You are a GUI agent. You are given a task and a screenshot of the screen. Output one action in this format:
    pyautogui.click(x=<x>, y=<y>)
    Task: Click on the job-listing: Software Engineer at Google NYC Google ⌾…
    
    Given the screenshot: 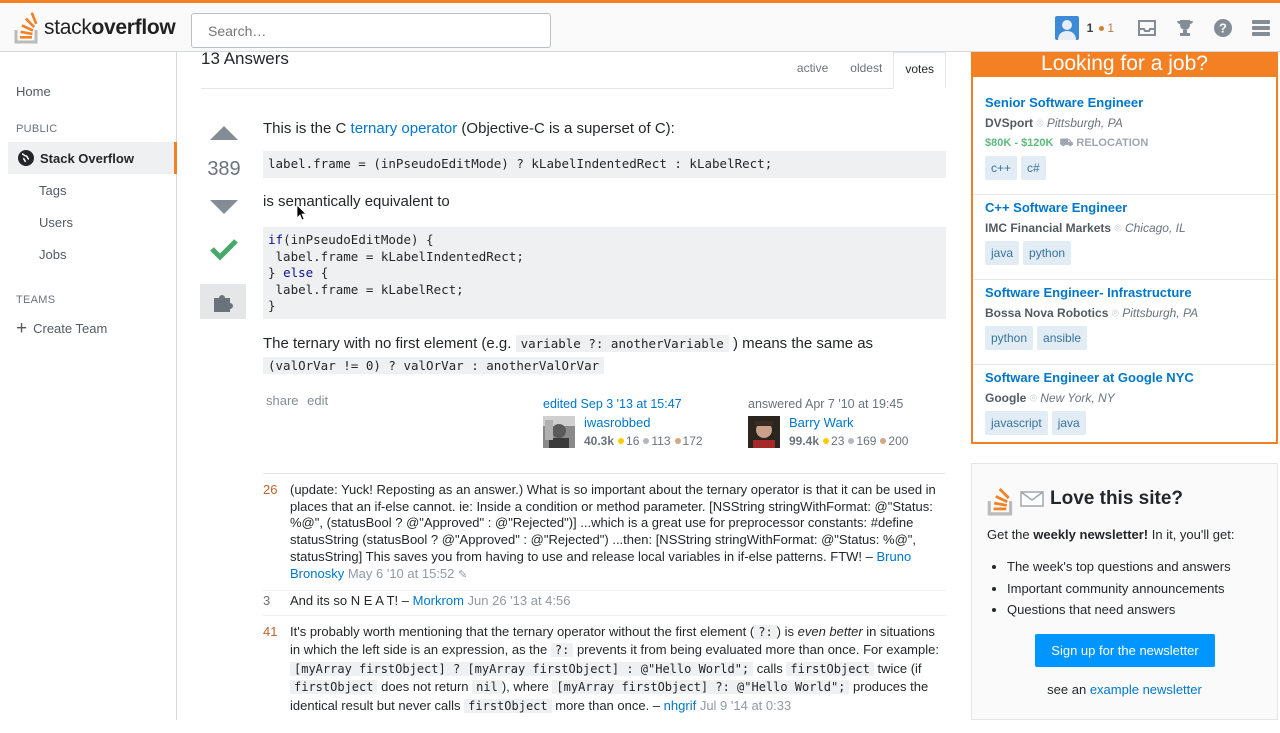 What is the action you would take?
    pyautogui.click(x=1125, y=402)
    